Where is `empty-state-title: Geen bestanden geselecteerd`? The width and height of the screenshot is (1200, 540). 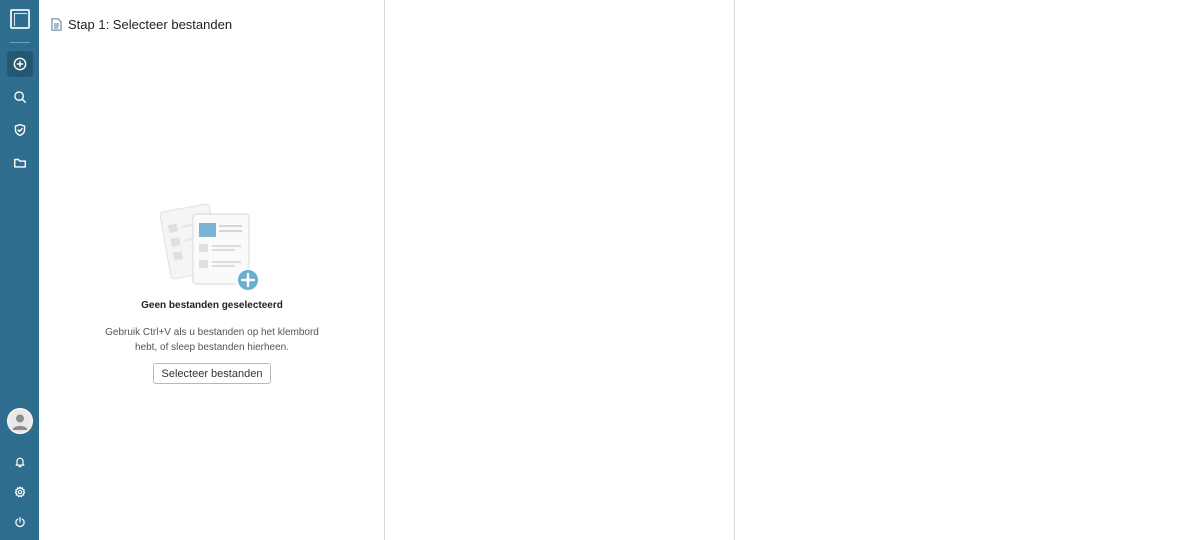
empty-state-title: Geen bestanden geselecteerd is located at coordinates (212, 305).